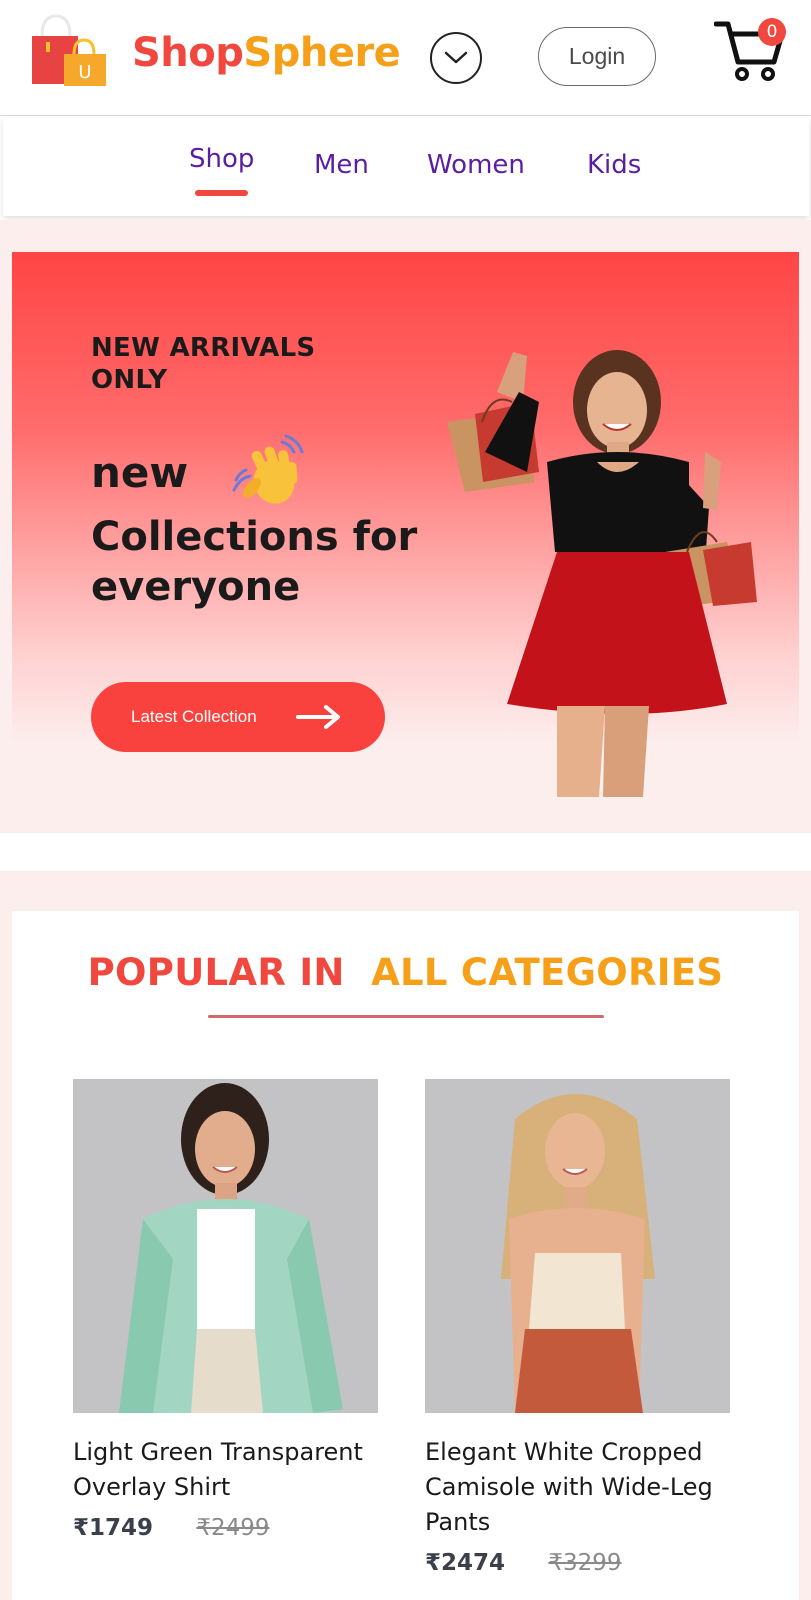  What do you see at coordinates (341, 165) in the screenshot?
I see `nav-item-men: Men` at bounding box center [341, 165].